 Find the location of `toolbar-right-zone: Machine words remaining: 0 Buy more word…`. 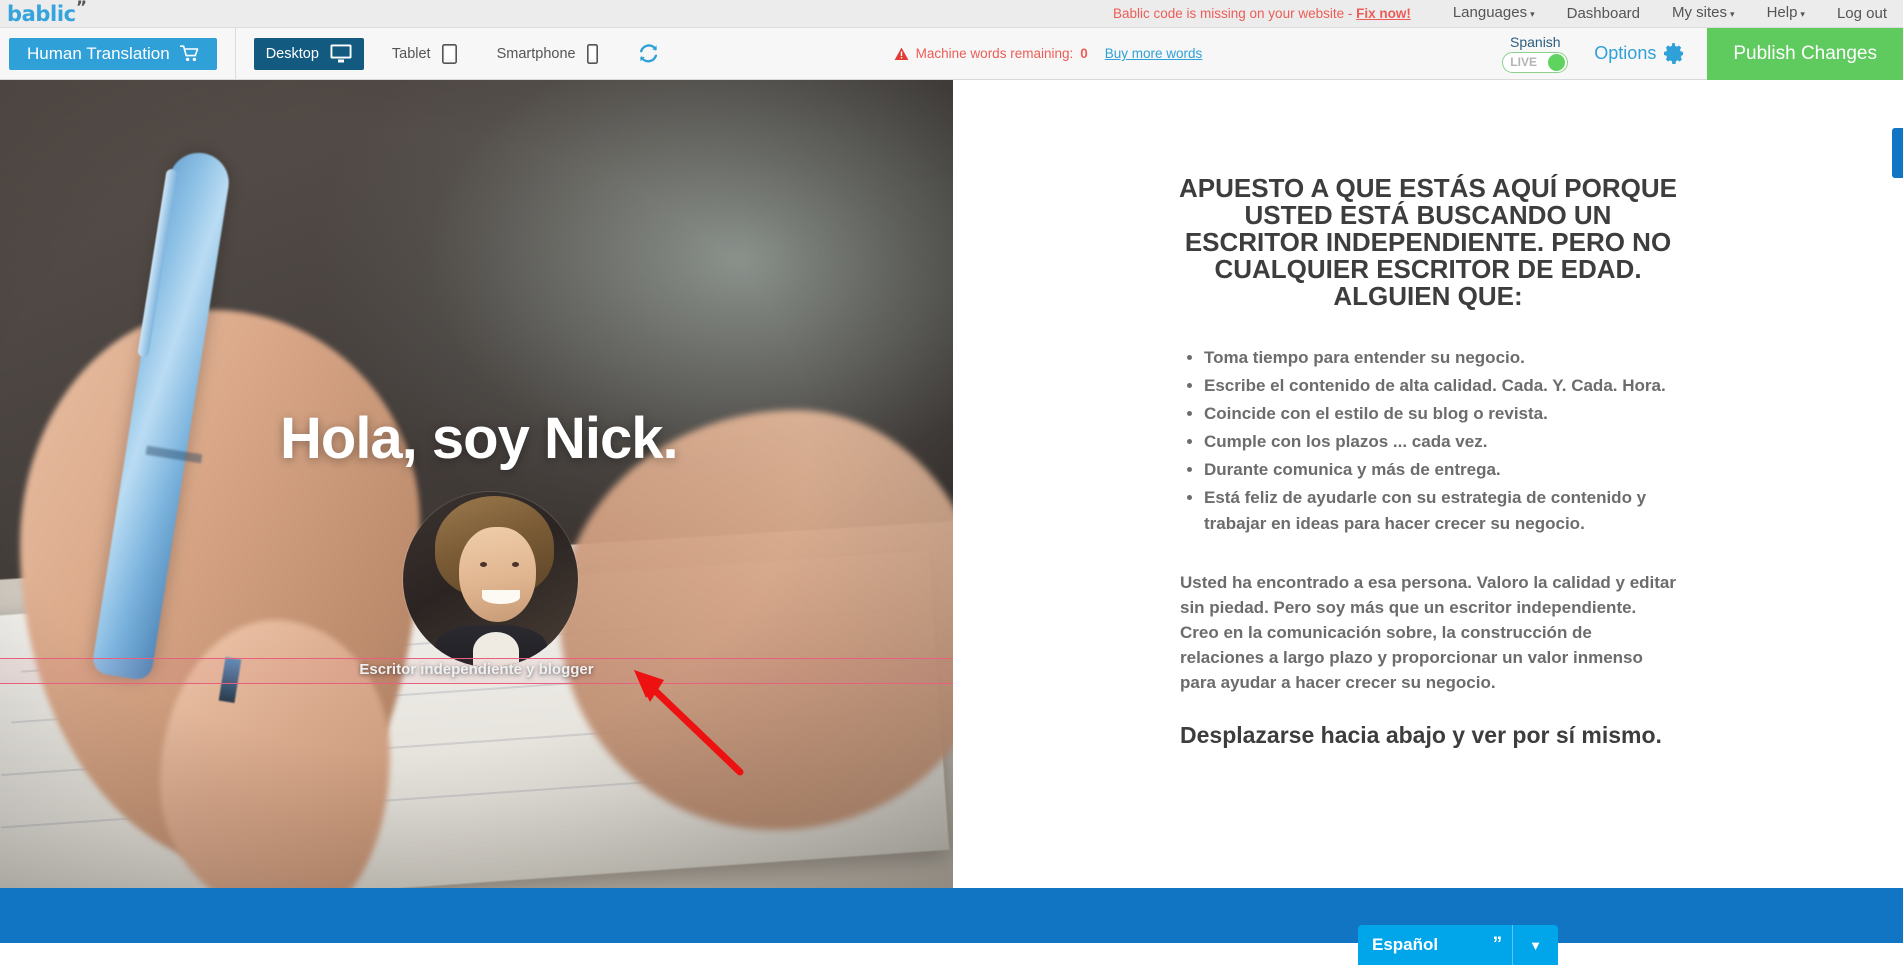

toolbar-right-zone: Machine words remaining: 0 Buy more word… is located at coordinates (1398, 53).